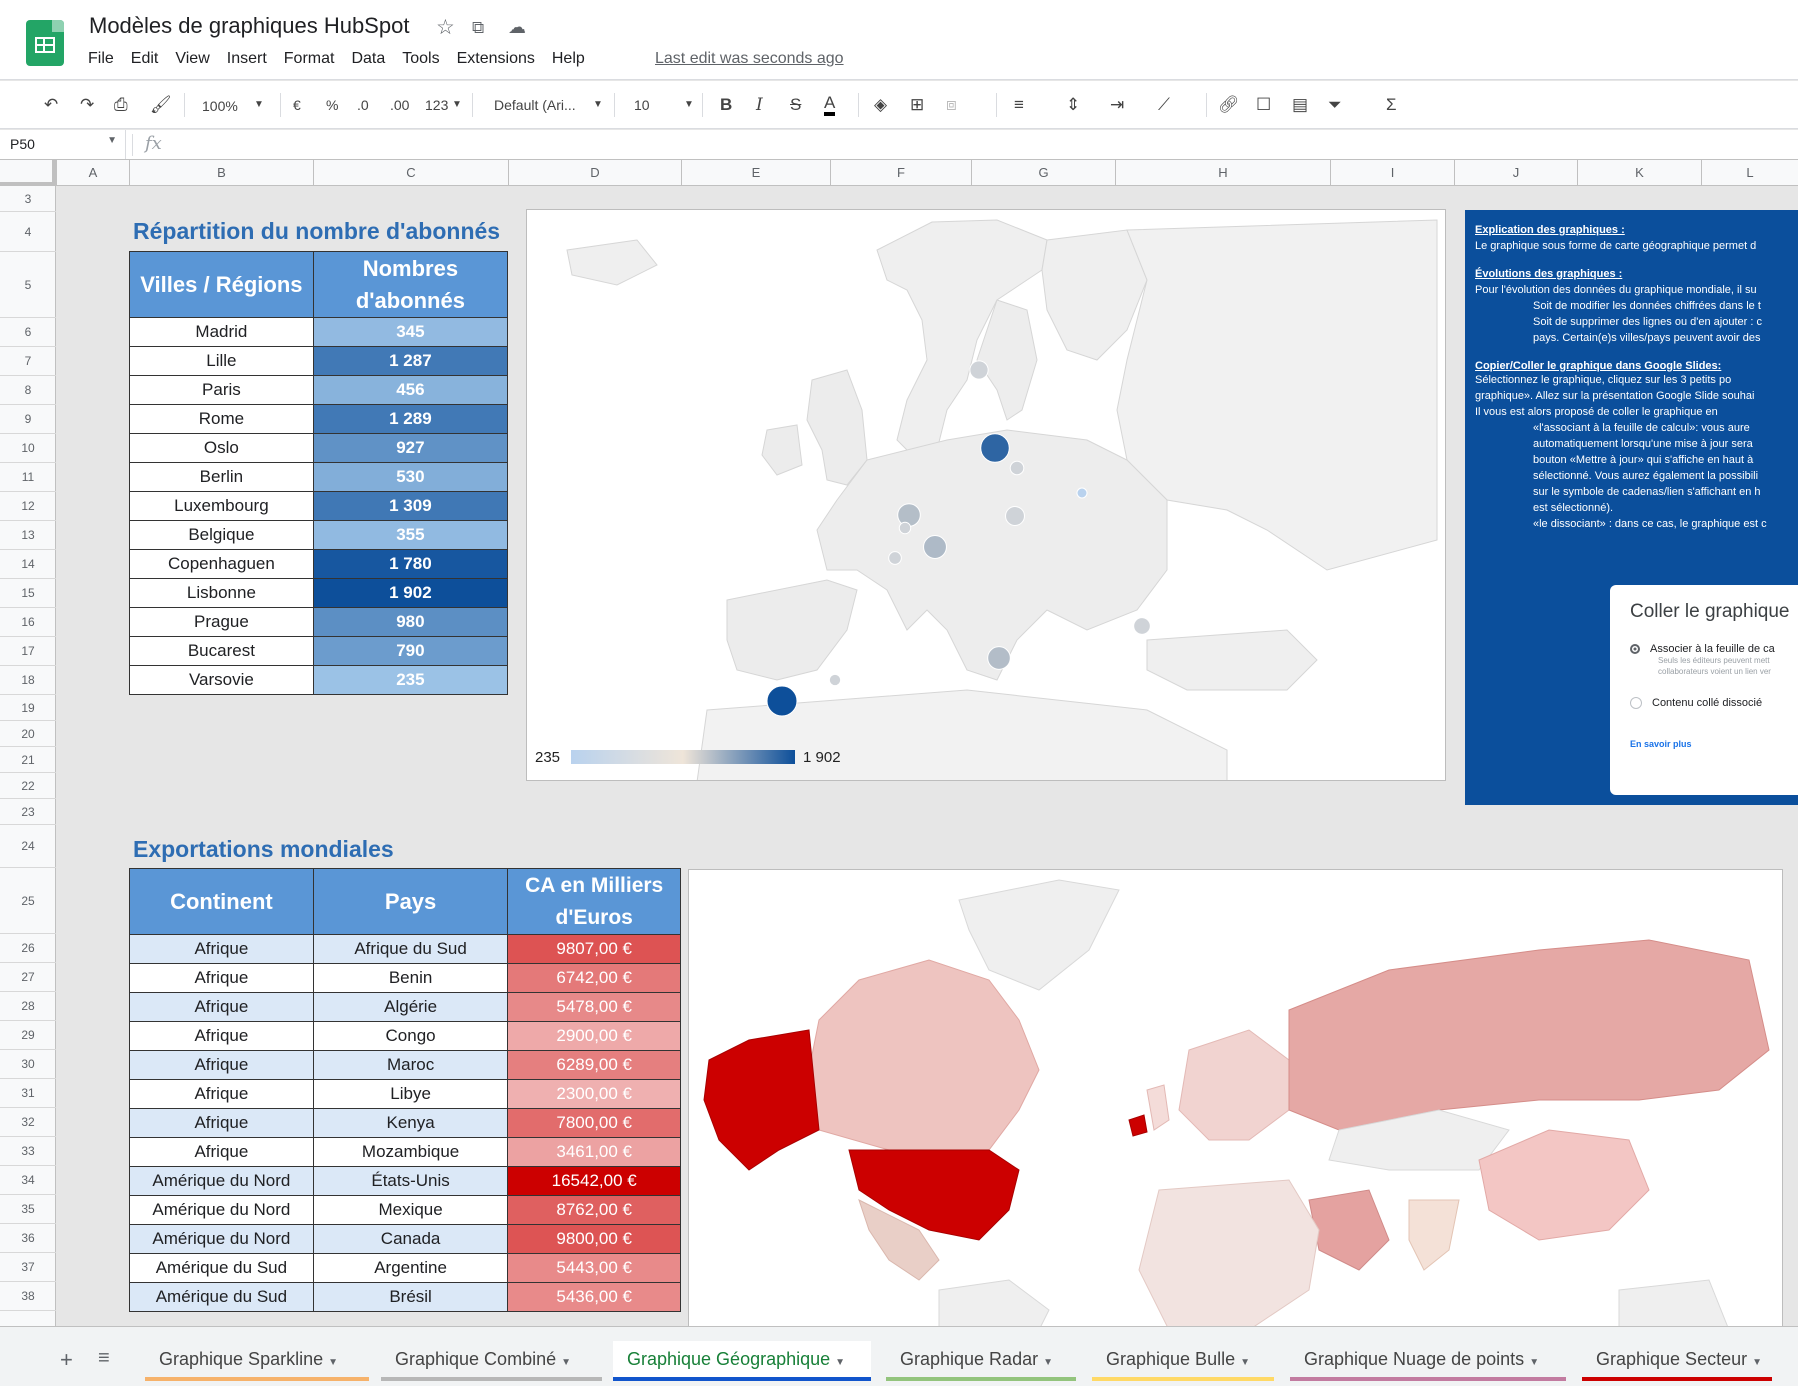 This screenshot has width=1798, height=1386. I want to click on city-bubble-bucarest, so click(1142, 626).